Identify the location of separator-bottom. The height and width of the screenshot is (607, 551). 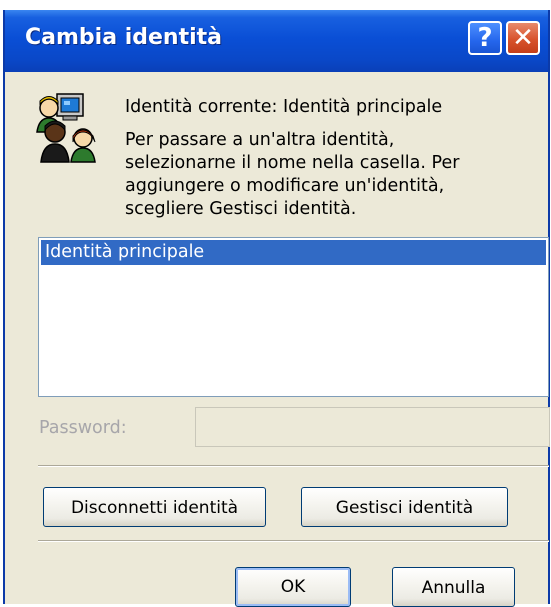
(293, 541).